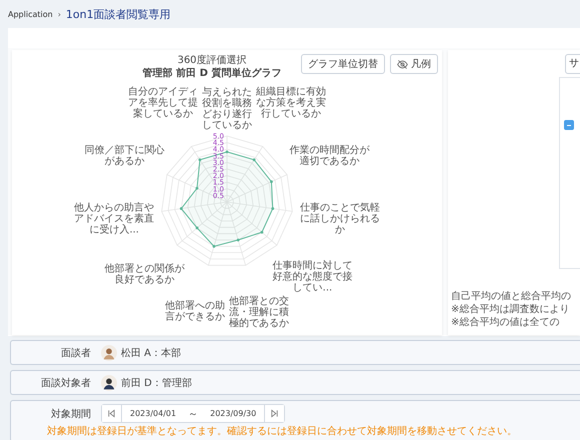  What do you see at coordinates (343, 64) in the screenshot?
I see `graph-unit-button: グラフ単位切替` at bounding box center [343, 64].